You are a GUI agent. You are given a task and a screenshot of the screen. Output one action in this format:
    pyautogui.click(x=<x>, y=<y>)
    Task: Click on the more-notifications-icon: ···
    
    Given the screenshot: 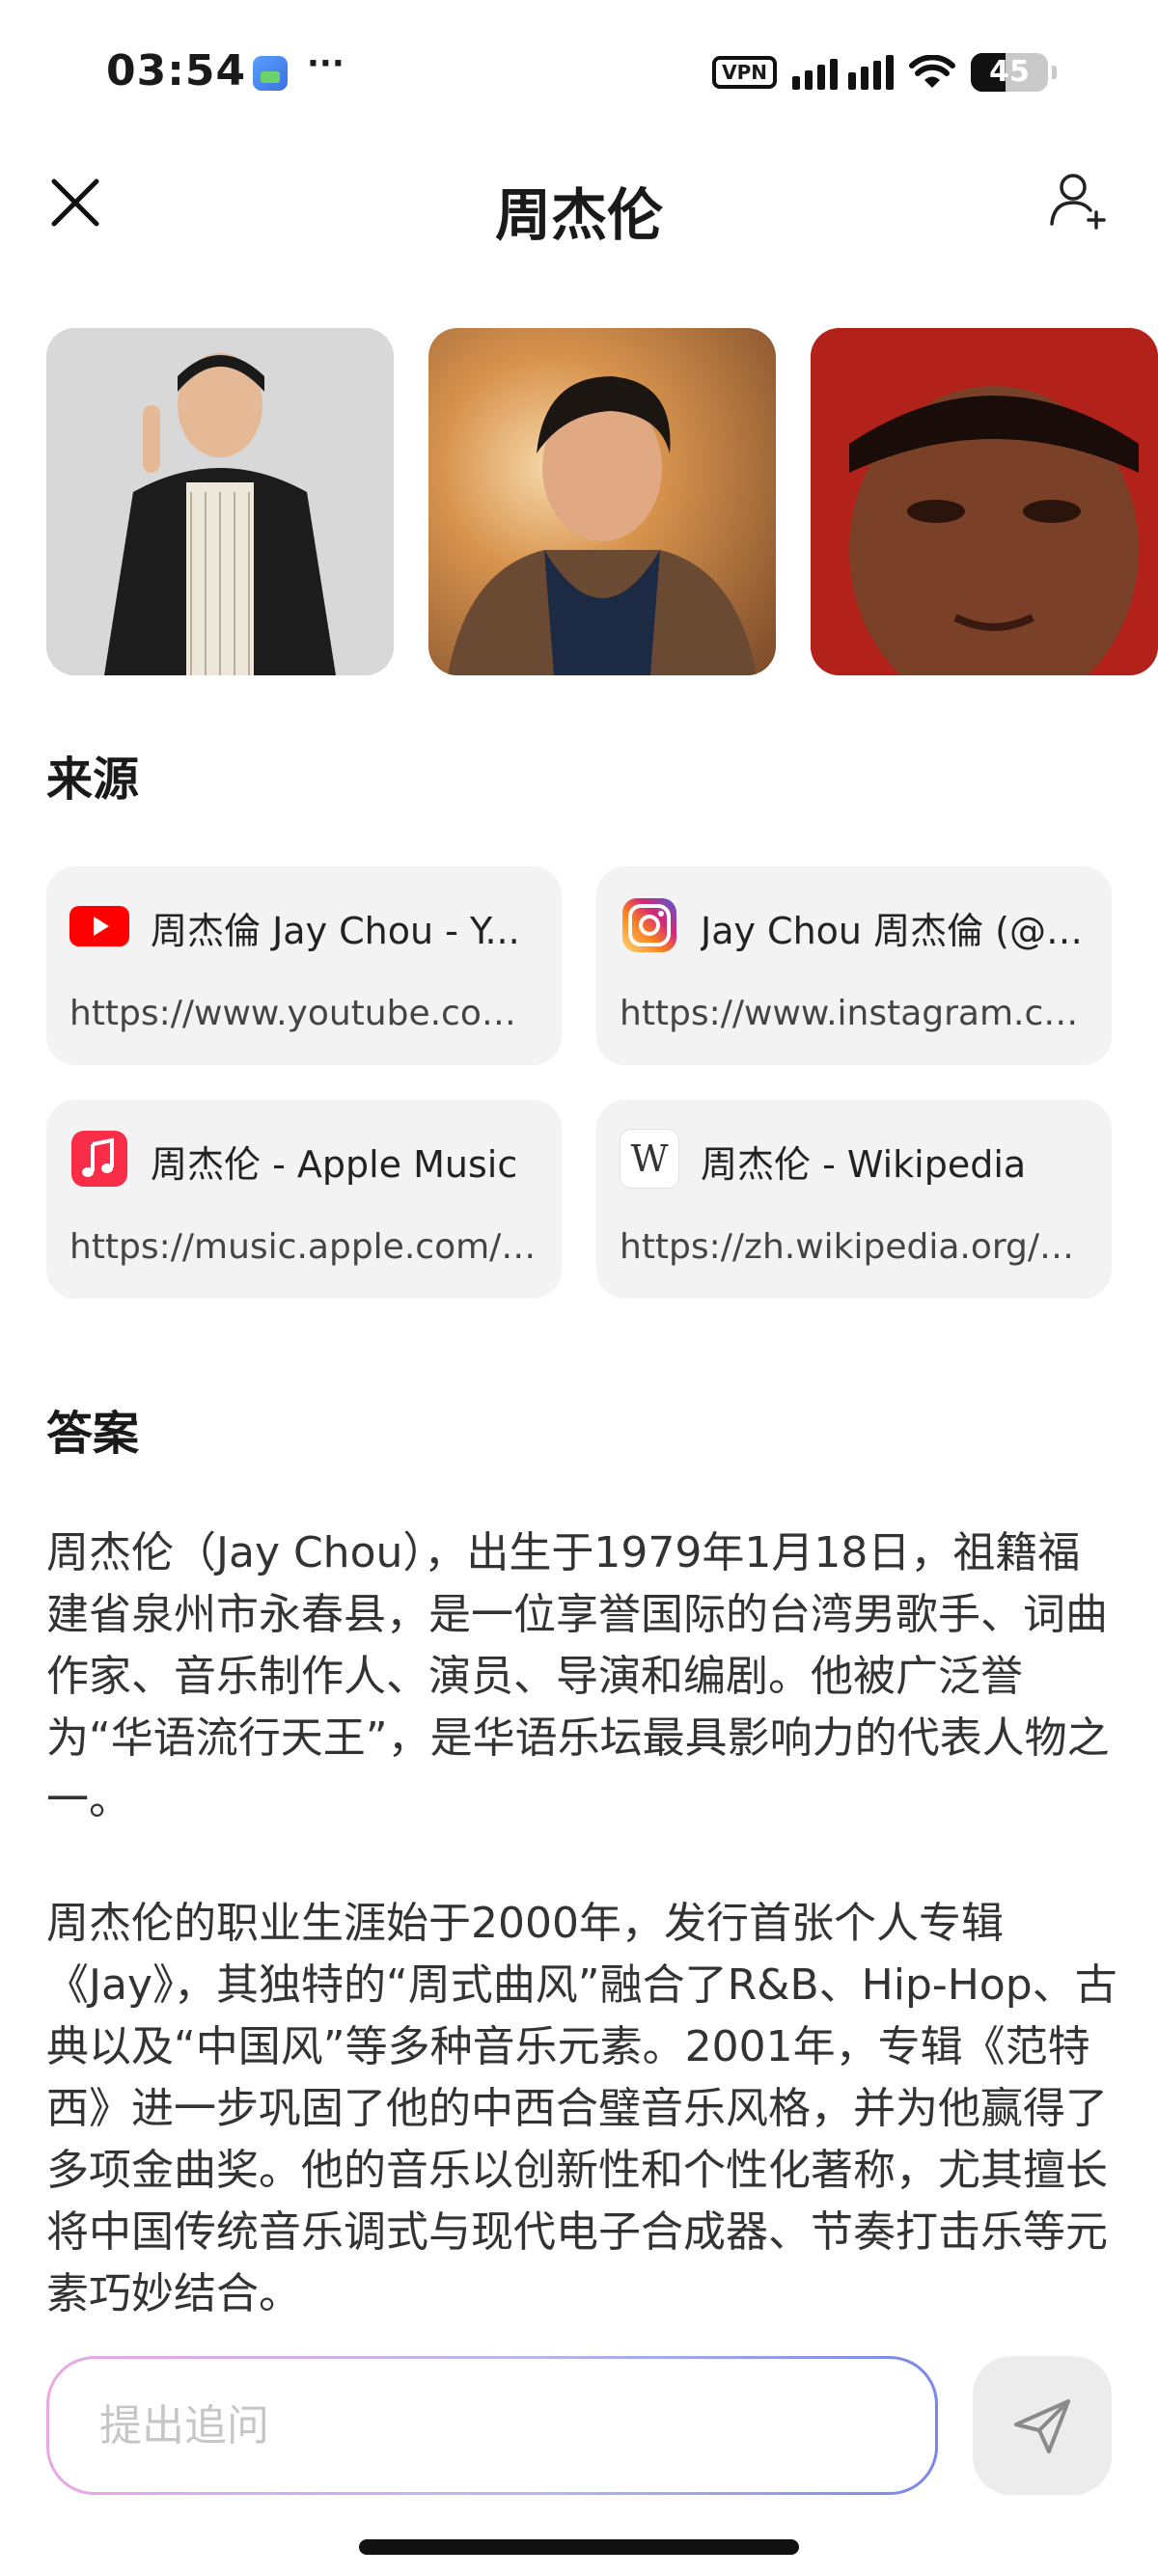 What is the action you would take?
    pyautogui.click(x=326, y=64)
    